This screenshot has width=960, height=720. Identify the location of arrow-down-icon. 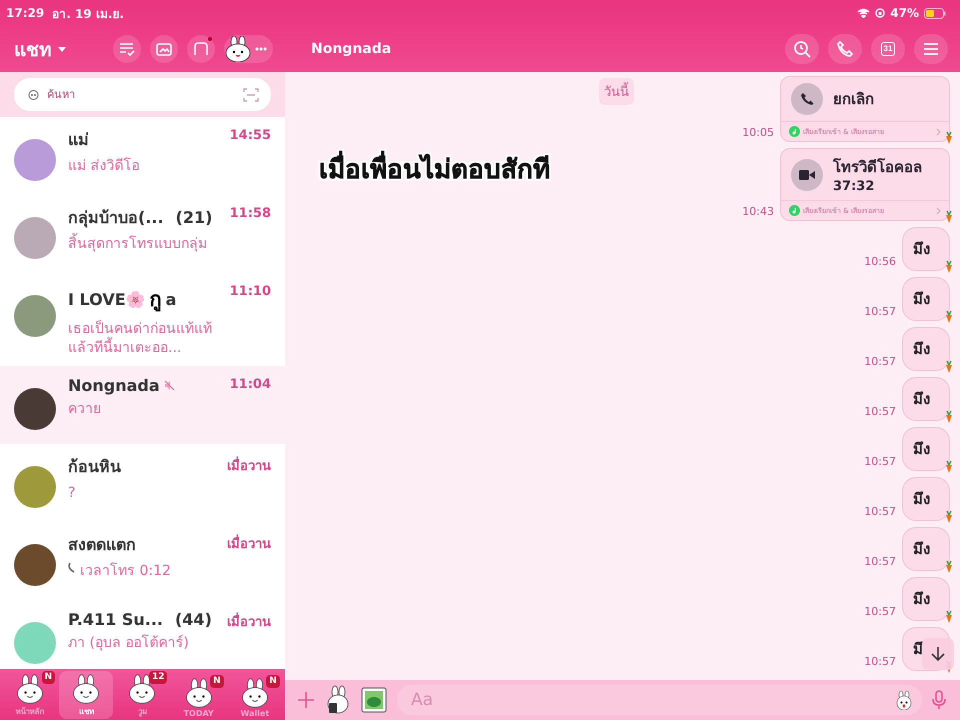
(938, 654).